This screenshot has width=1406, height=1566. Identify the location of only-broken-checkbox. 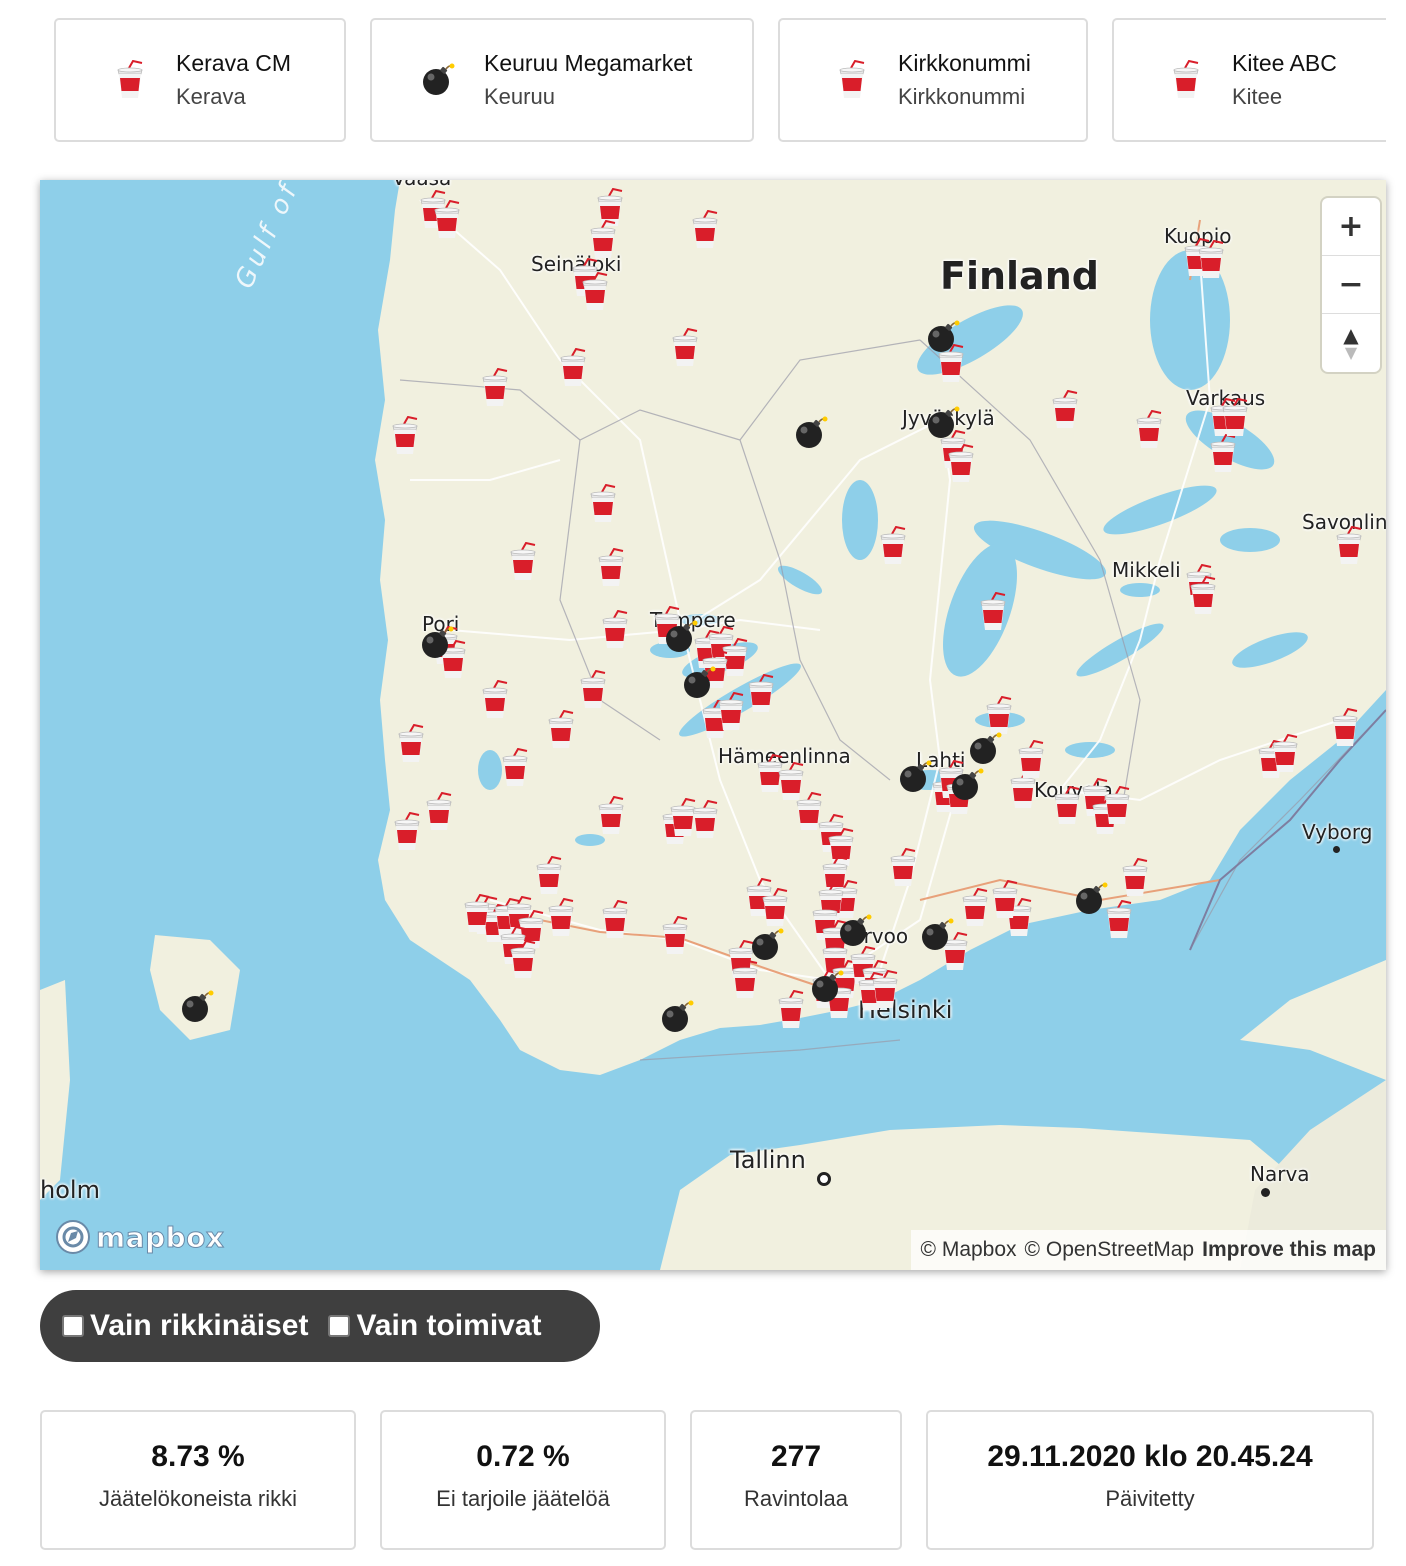
(73, 1326).